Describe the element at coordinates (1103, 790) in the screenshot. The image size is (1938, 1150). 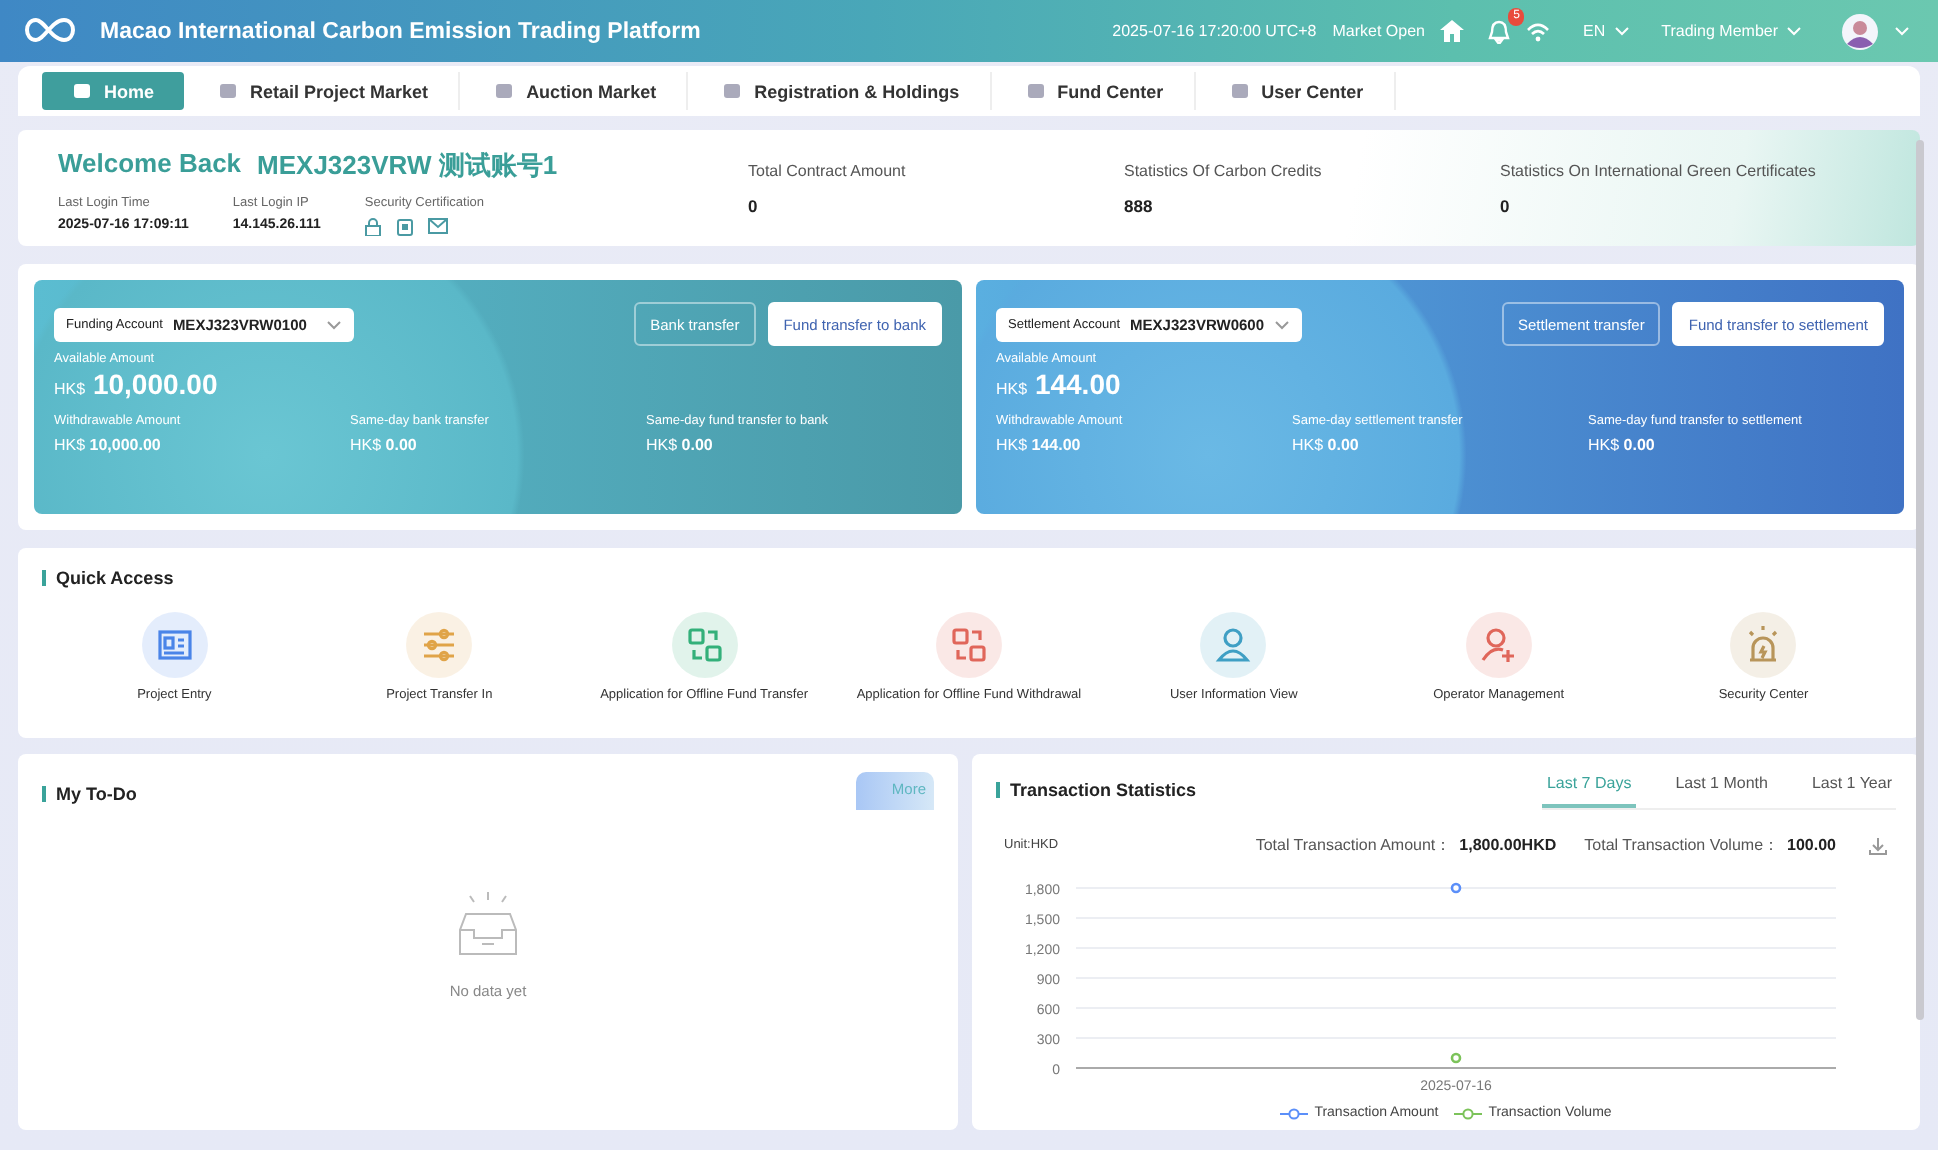
I see `section-title: Transaction Statistics` at that location.